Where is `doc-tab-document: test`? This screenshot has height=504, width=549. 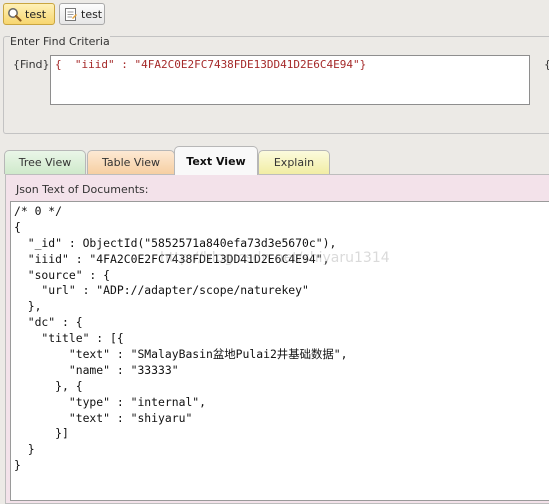 doc-tab-document: test is located at coordinates (82, 14).